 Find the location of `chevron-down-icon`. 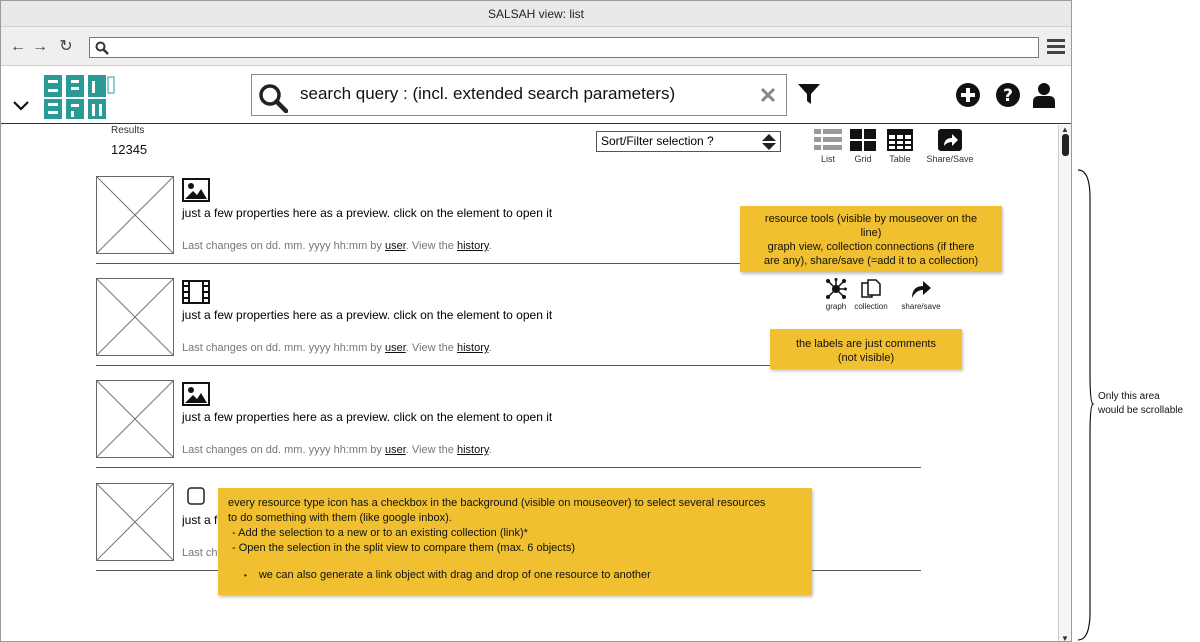

chevron-down-icon is located at coordinates (21, 106).